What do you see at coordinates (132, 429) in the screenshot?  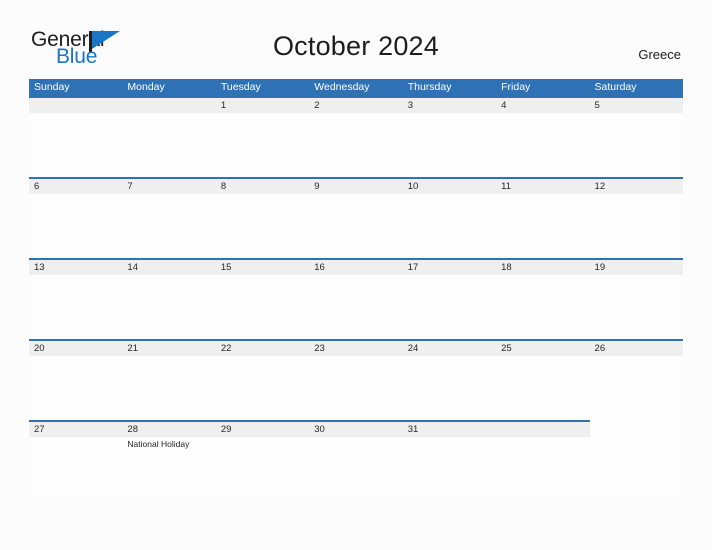 I see `day-number: 28` at bounding box center [132, 429].